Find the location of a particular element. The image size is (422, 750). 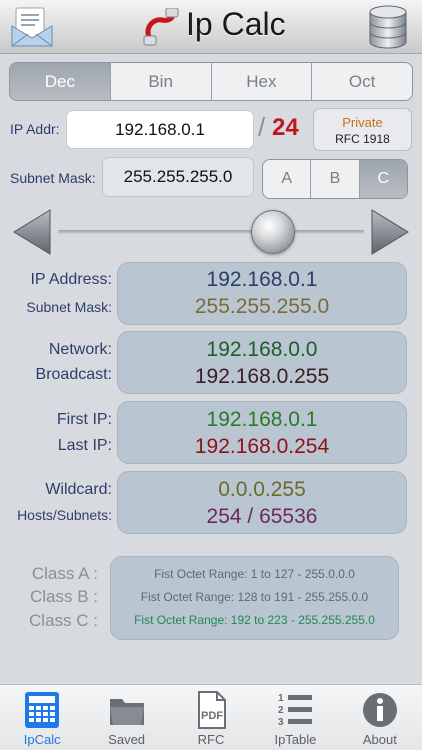

mail-icon is located at coordinates (32, 27).